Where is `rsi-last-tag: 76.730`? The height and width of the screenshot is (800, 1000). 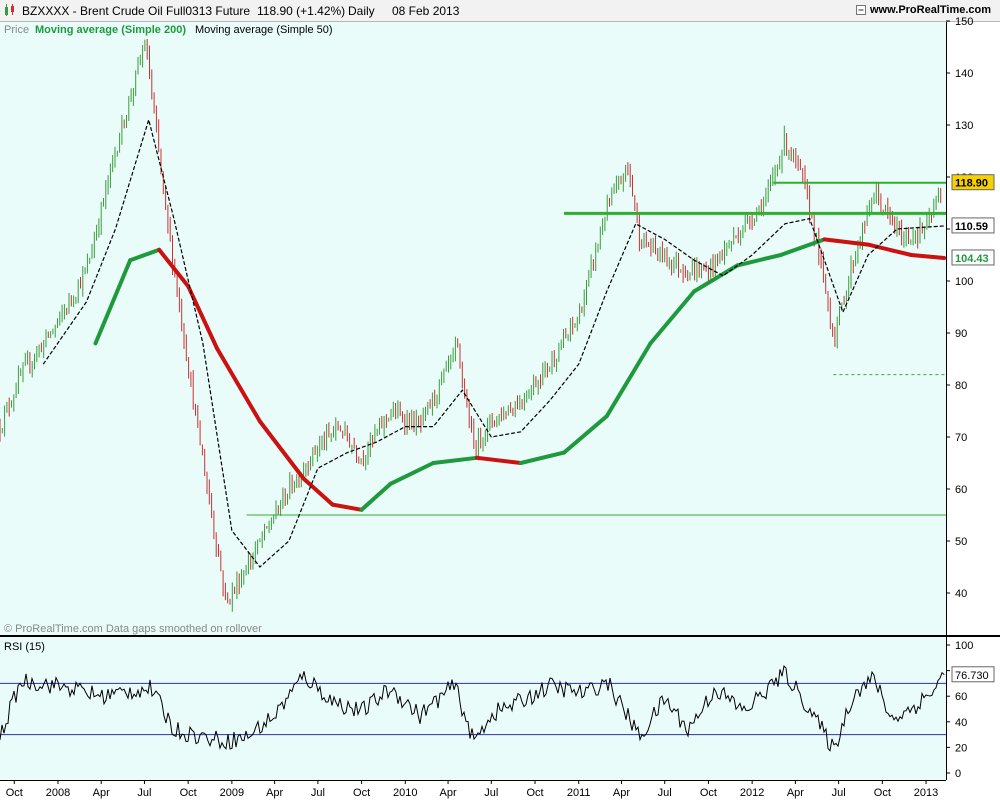
rsi-last-tag: 76.730 is located at coordinates (972, 676).